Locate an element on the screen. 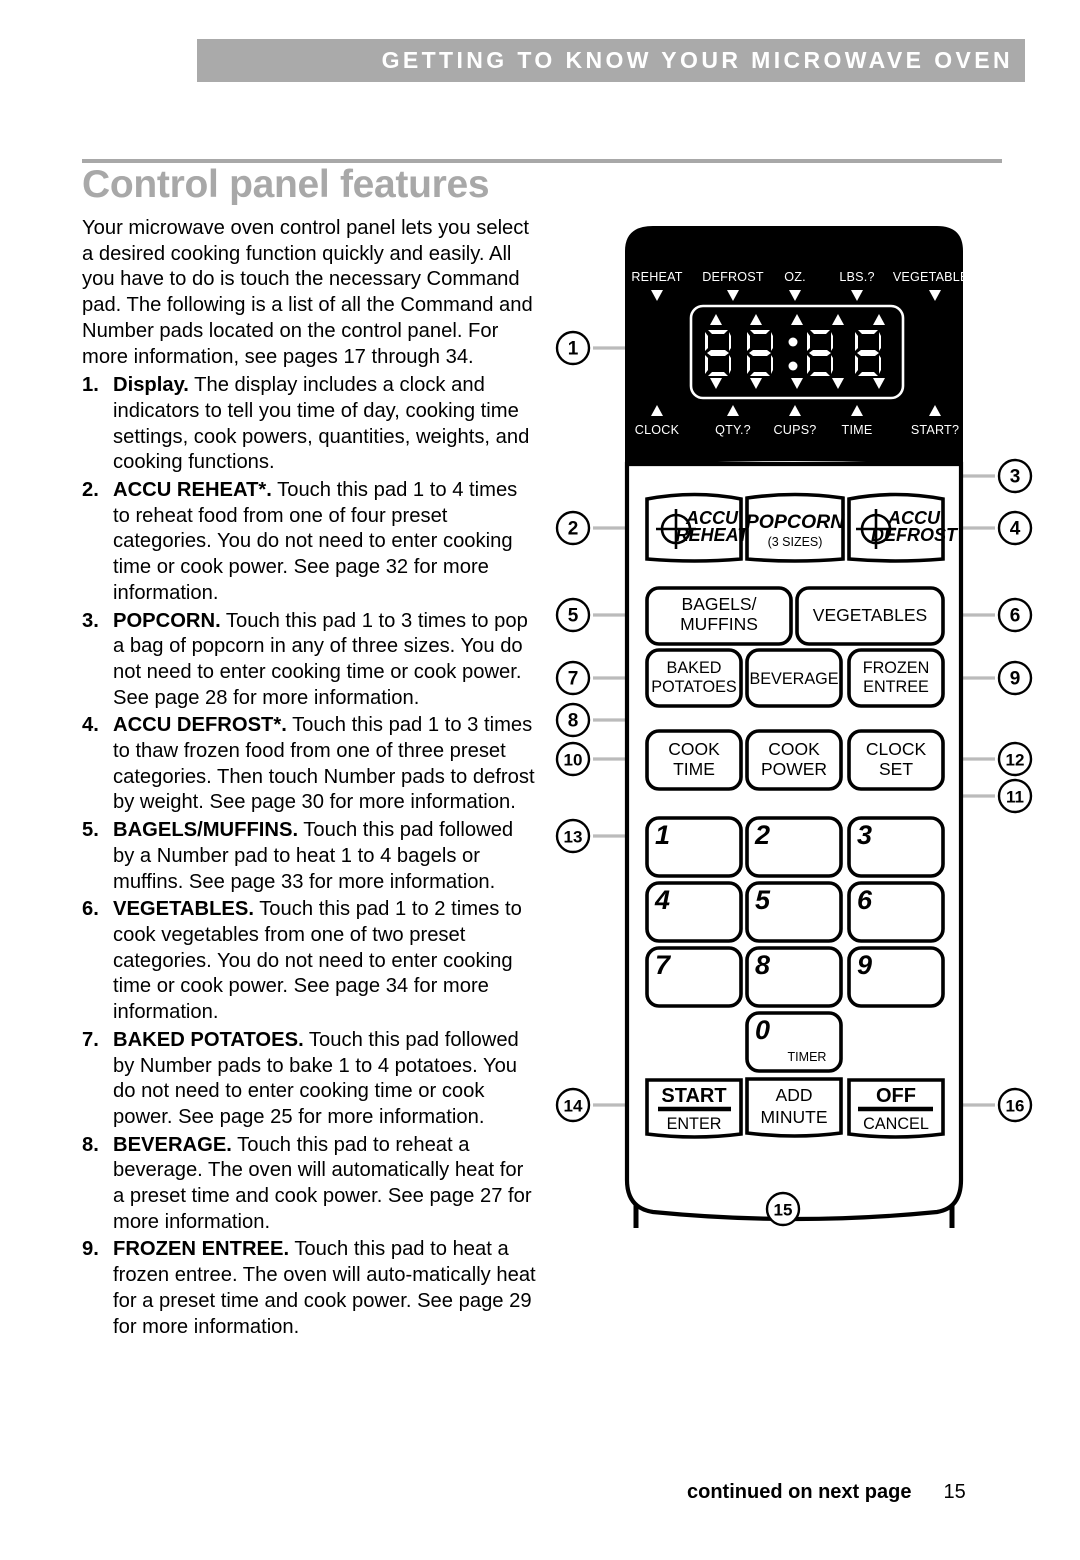 This screenshot has width=1080, height=1560. numpad-key-1: 1 is located at coordinates (694, 847).